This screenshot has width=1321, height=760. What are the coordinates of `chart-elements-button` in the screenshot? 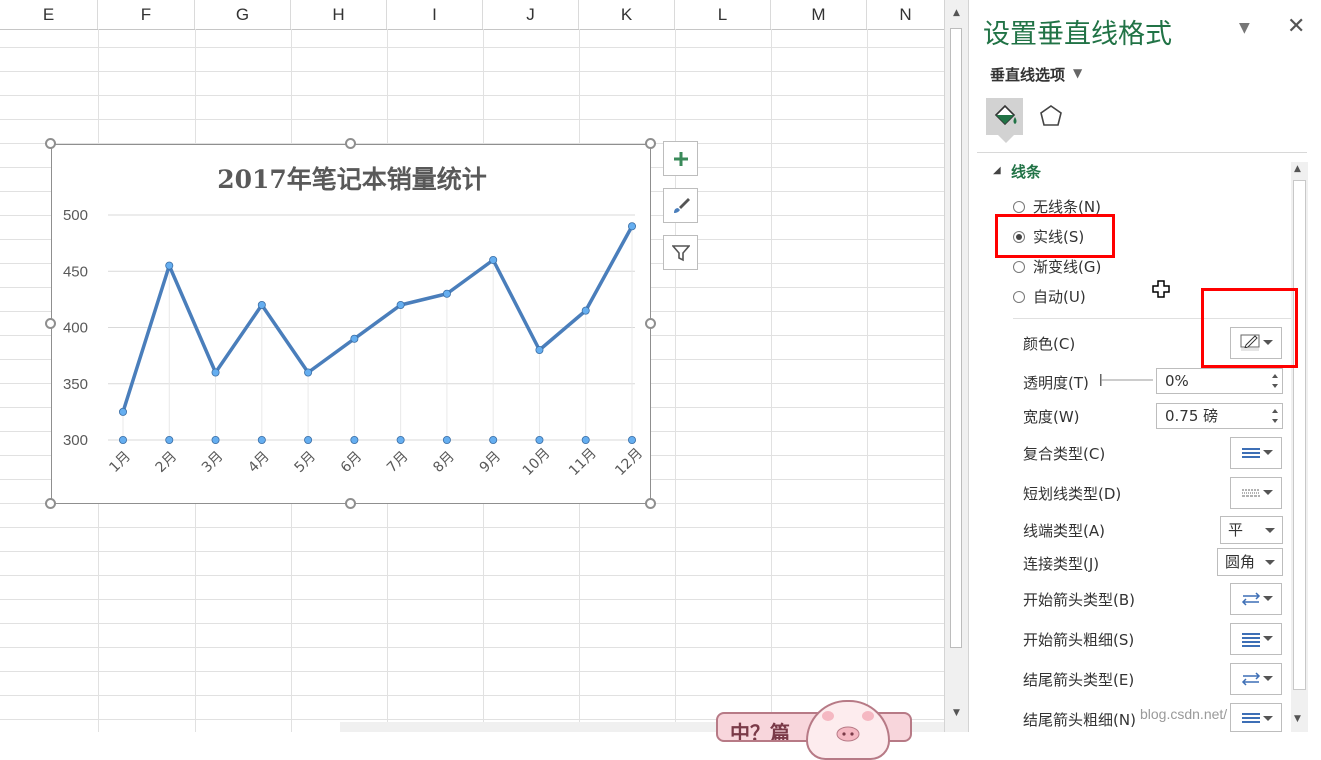 It's located at (680, 158).